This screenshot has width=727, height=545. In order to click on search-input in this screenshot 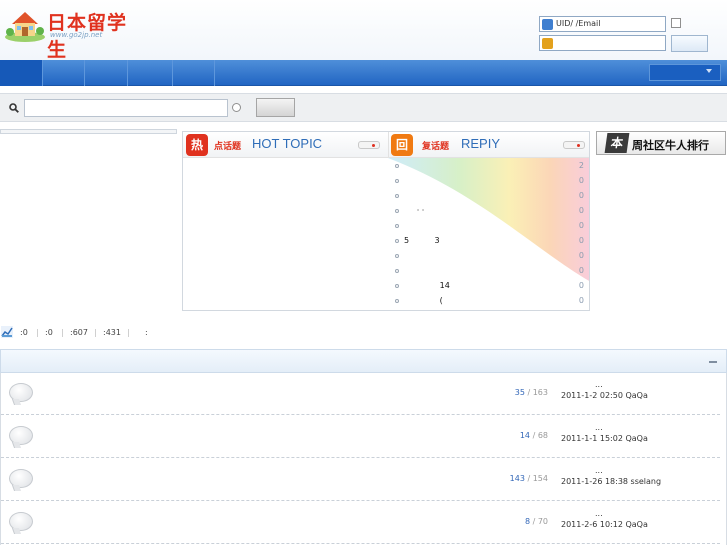, I will do `click(126, 108)`.